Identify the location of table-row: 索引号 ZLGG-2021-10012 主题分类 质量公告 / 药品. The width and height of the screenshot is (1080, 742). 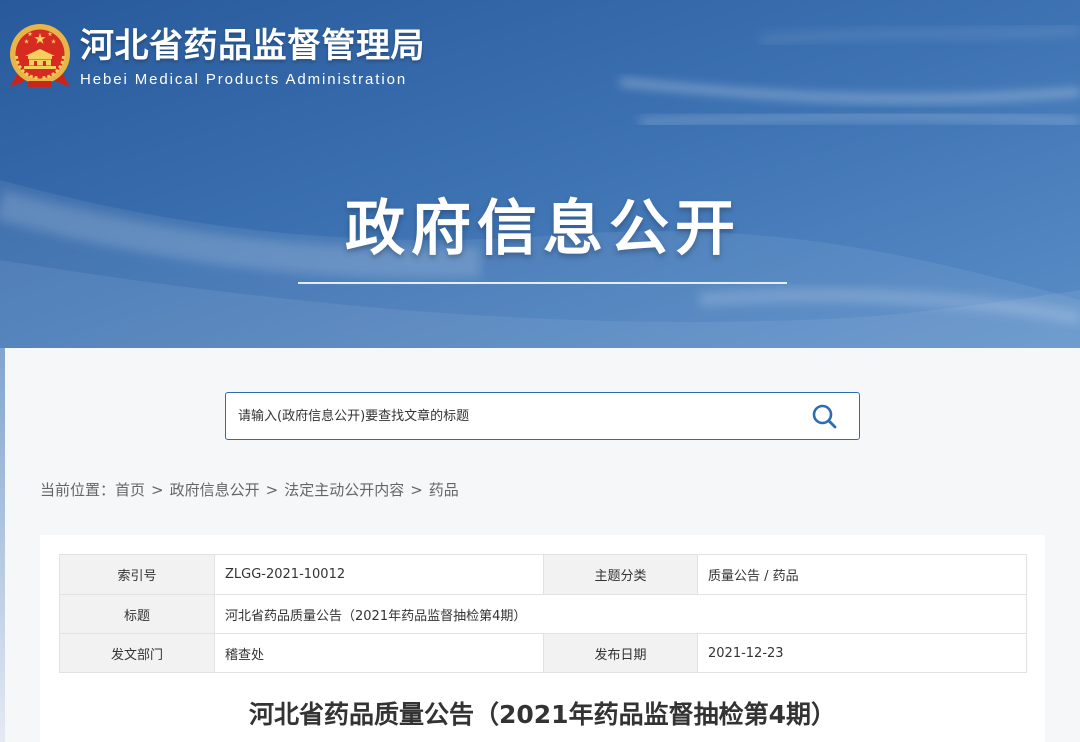
(543, 574).